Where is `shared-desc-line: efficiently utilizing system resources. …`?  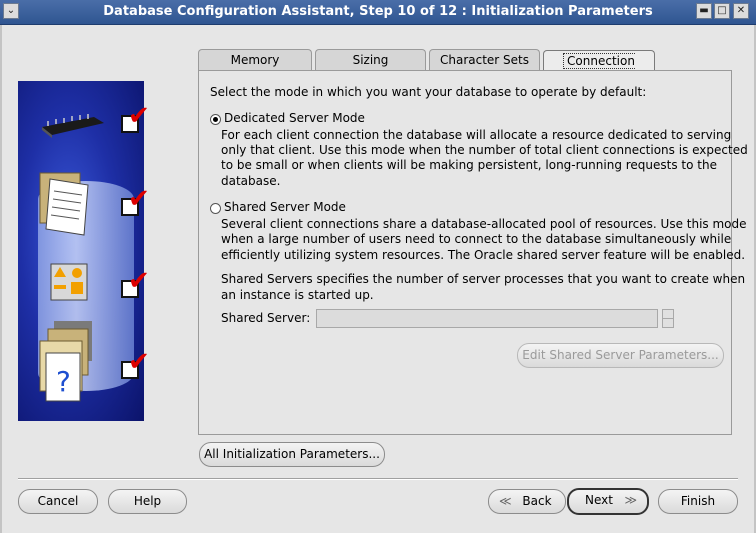 shared-desc-line: efficiently utilizing system resources. … is located at coordinates (483, 255).